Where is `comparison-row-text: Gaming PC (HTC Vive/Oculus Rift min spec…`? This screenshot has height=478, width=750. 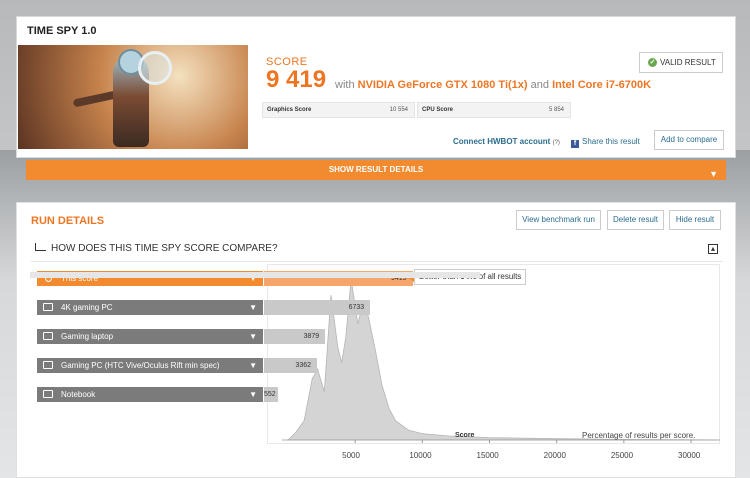
comparison-row-text: Gaming PC (HTC Vive/Oculus Rift min spec… is located at coordinates (140, 365).